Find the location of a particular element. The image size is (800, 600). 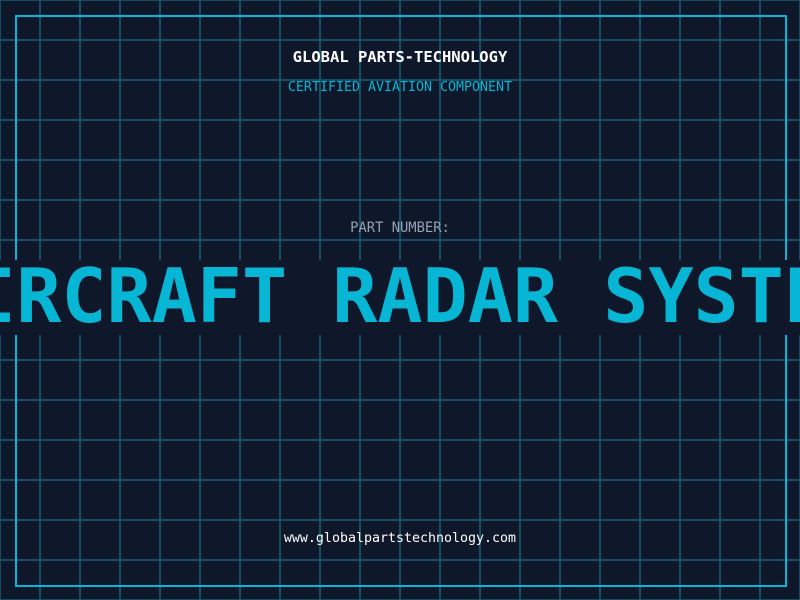

part-number-band: AIRCRAFT RADAR SYSTEM is located at coordinates (400, 297).